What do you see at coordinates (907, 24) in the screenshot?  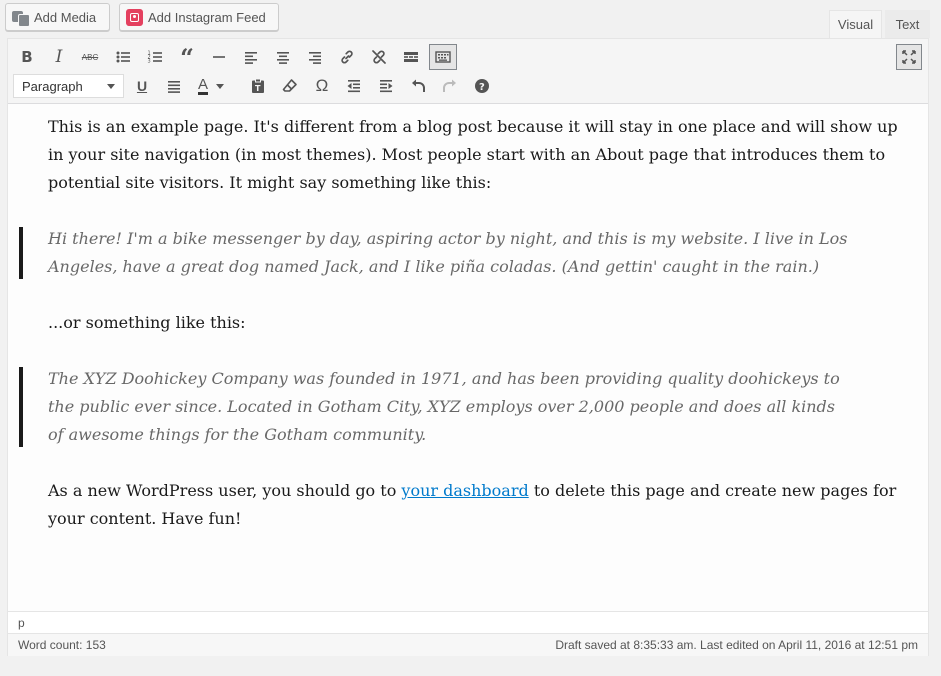 I see `tab-text: Text` at bounding box center [907, 24].